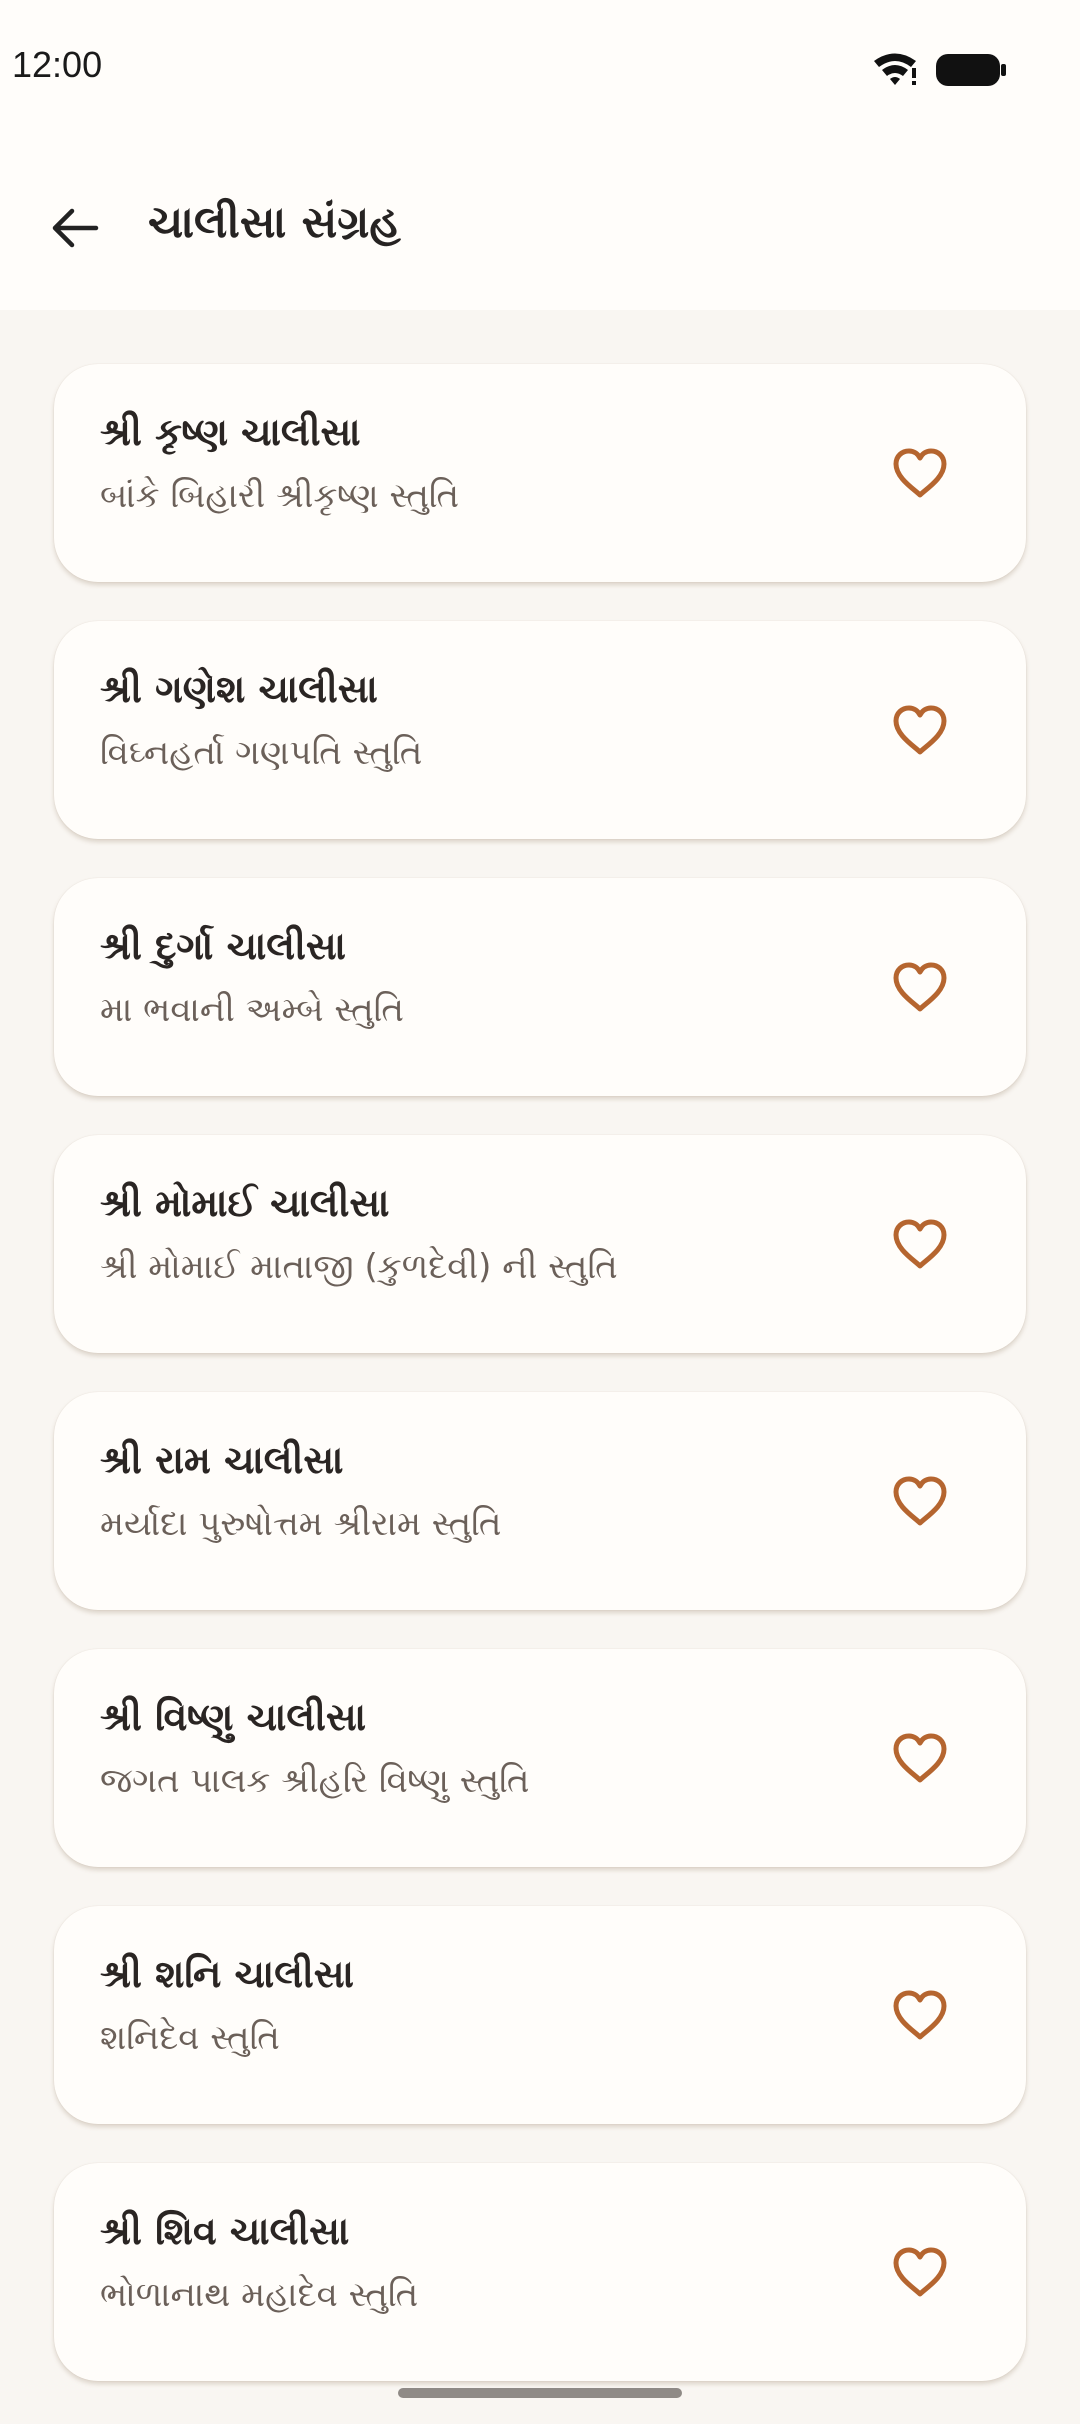 This screenshot has width=1080, height=2424. I want to click on item-title: શ્રી કૃષ્ણ ચાલીસા, so click(230, 432).